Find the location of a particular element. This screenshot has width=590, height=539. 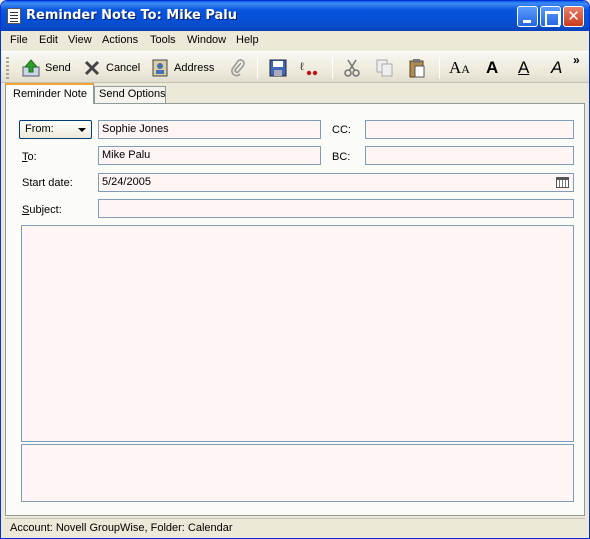

menu-actions: Actions is located at coordinates (120, 40).